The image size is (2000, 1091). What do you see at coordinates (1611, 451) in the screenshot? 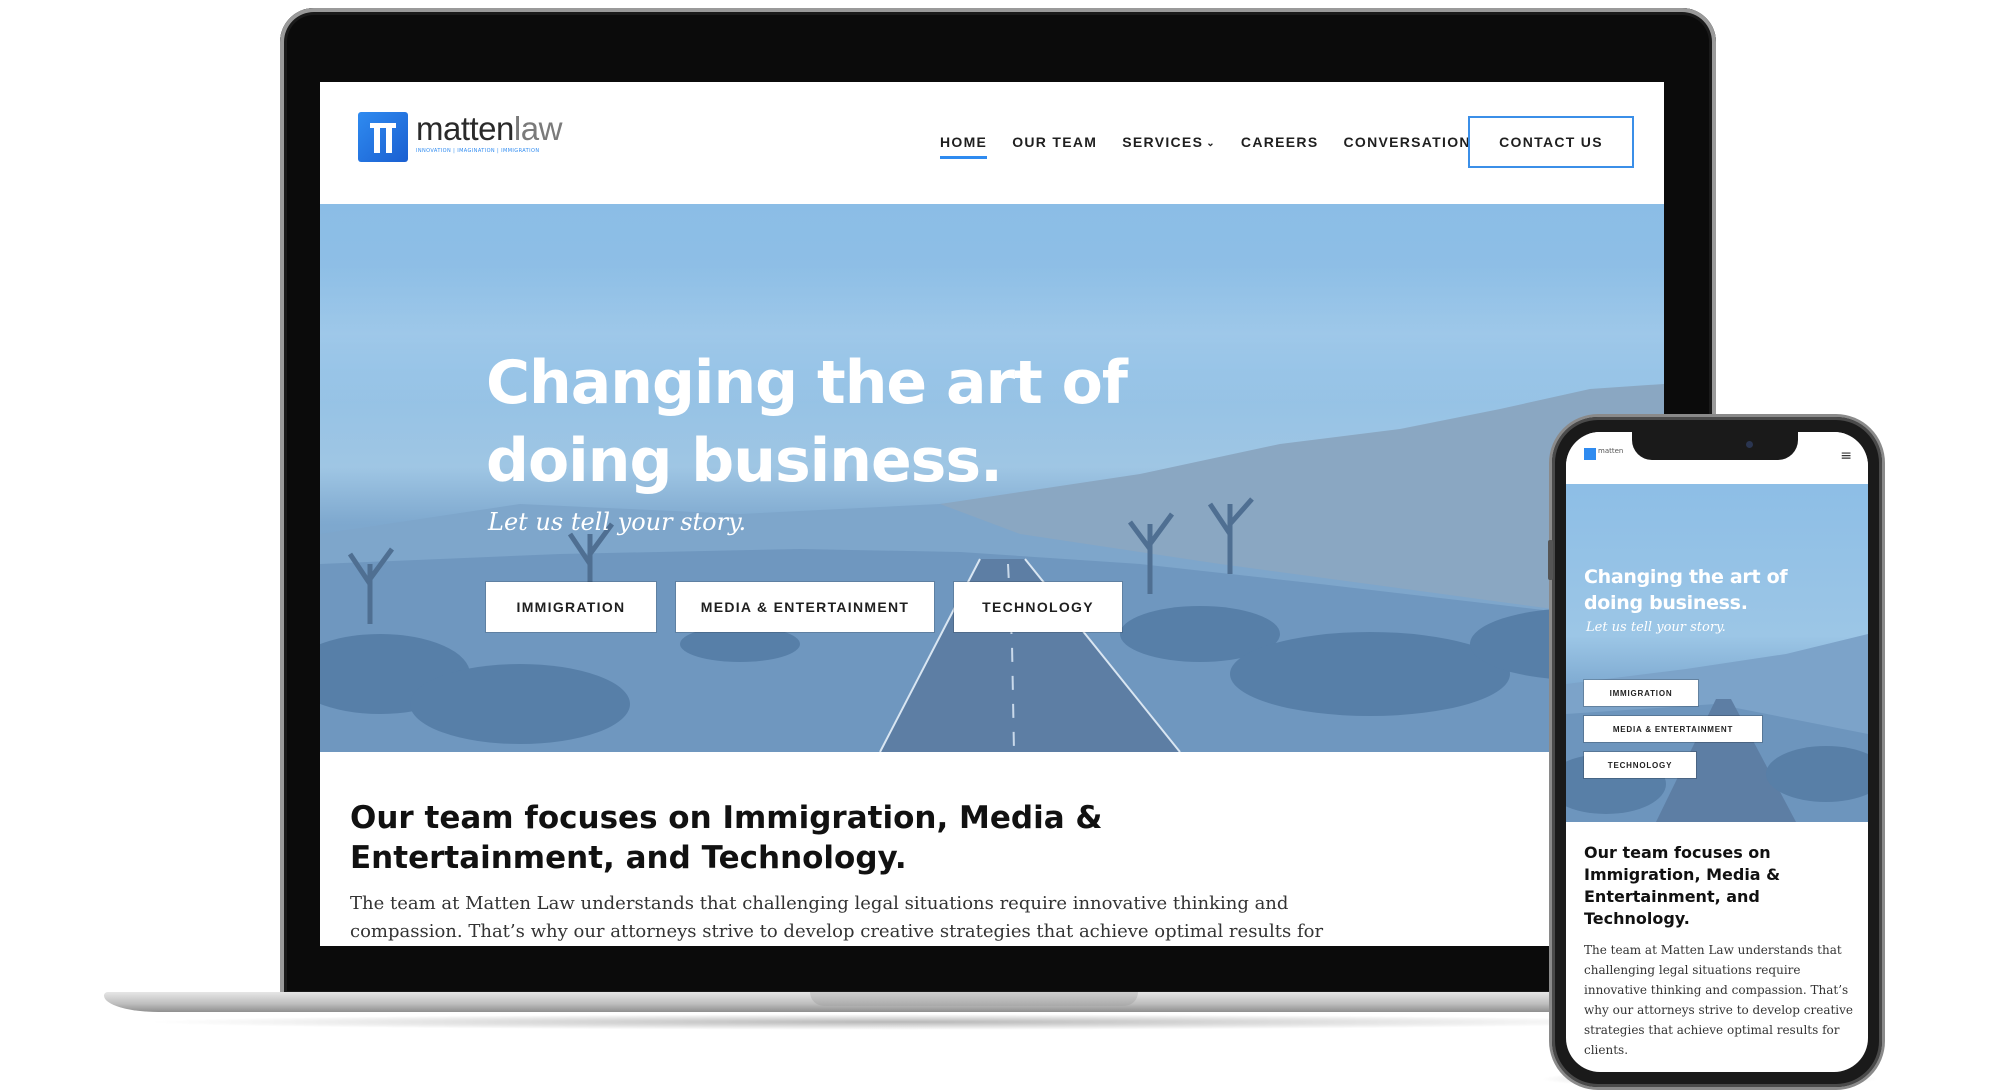
I see `mobile-logo-text: matten` at bounding box center [1611, 451].